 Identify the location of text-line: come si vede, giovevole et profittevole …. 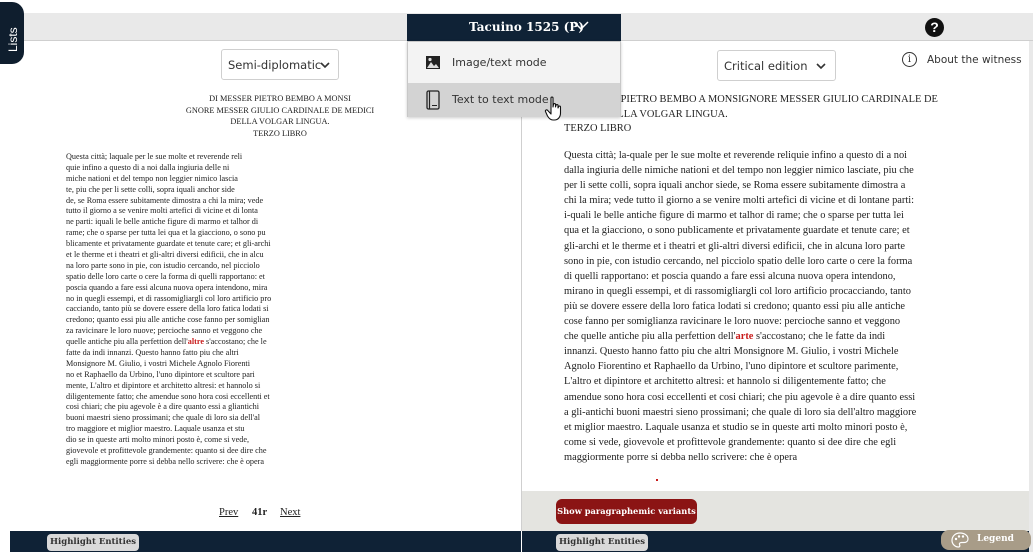
(730, 442).